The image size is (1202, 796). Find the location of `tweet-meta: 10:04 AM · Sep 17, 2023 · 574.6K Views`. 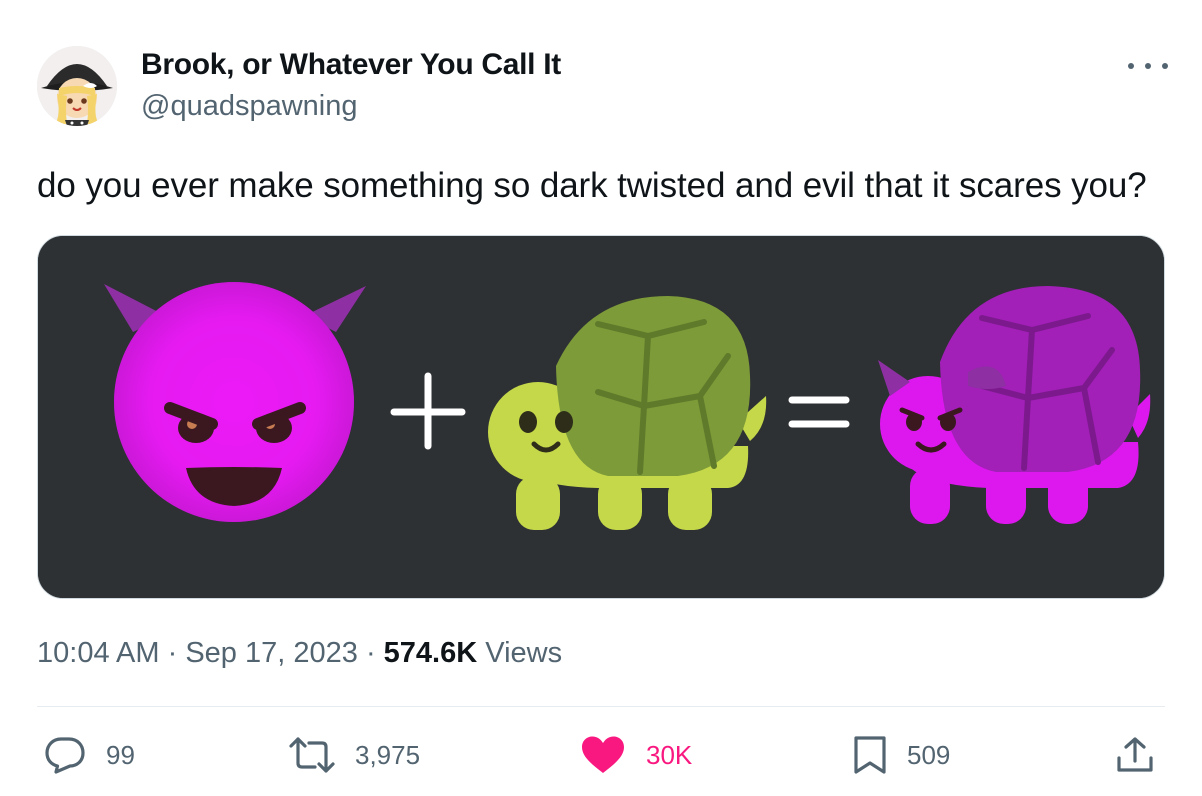

tweet-meta: 10:04 AM · Sep 17, 2023 · 574.6K Views is located at coordinates (299, 653).